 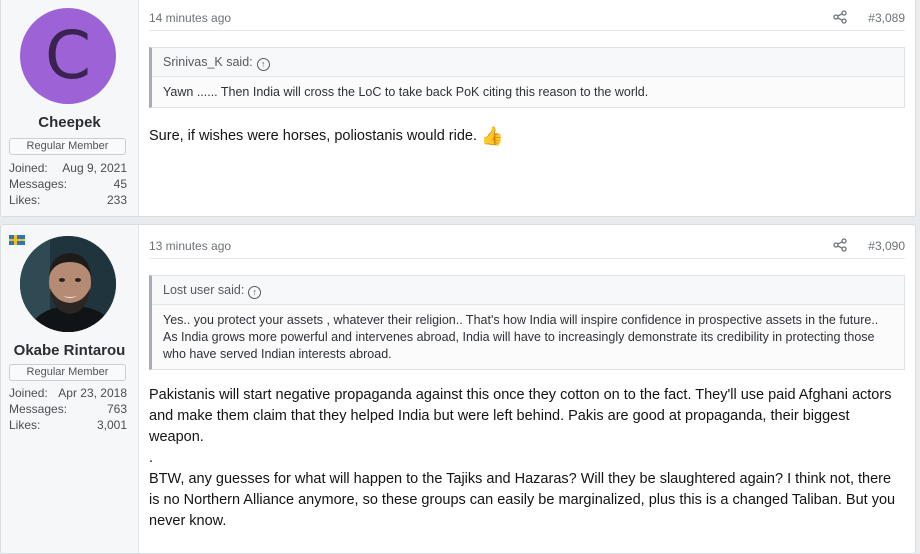 I want to click on user-stats: Joined: Aug 9, 2021 Messages: 45 Likes: 233, so click(x=68, y=184).